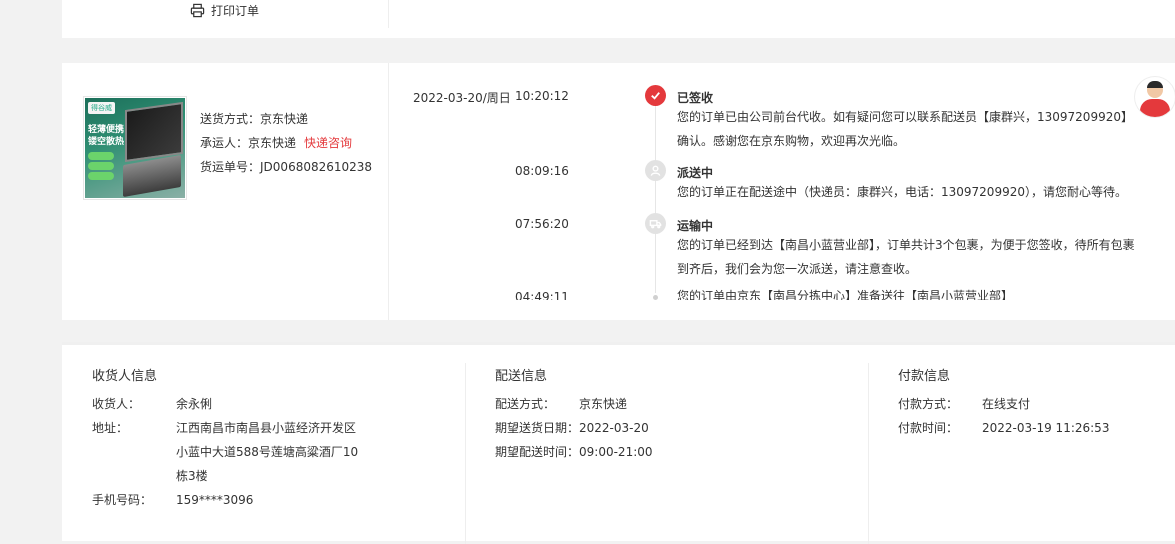 Image resolution: width=1175 pixels, height=544 pixels. What do you see at coordinates (215, 500) in the screenshot?
I see `phone-value: 159****3096` at bounding box center [215, 500].